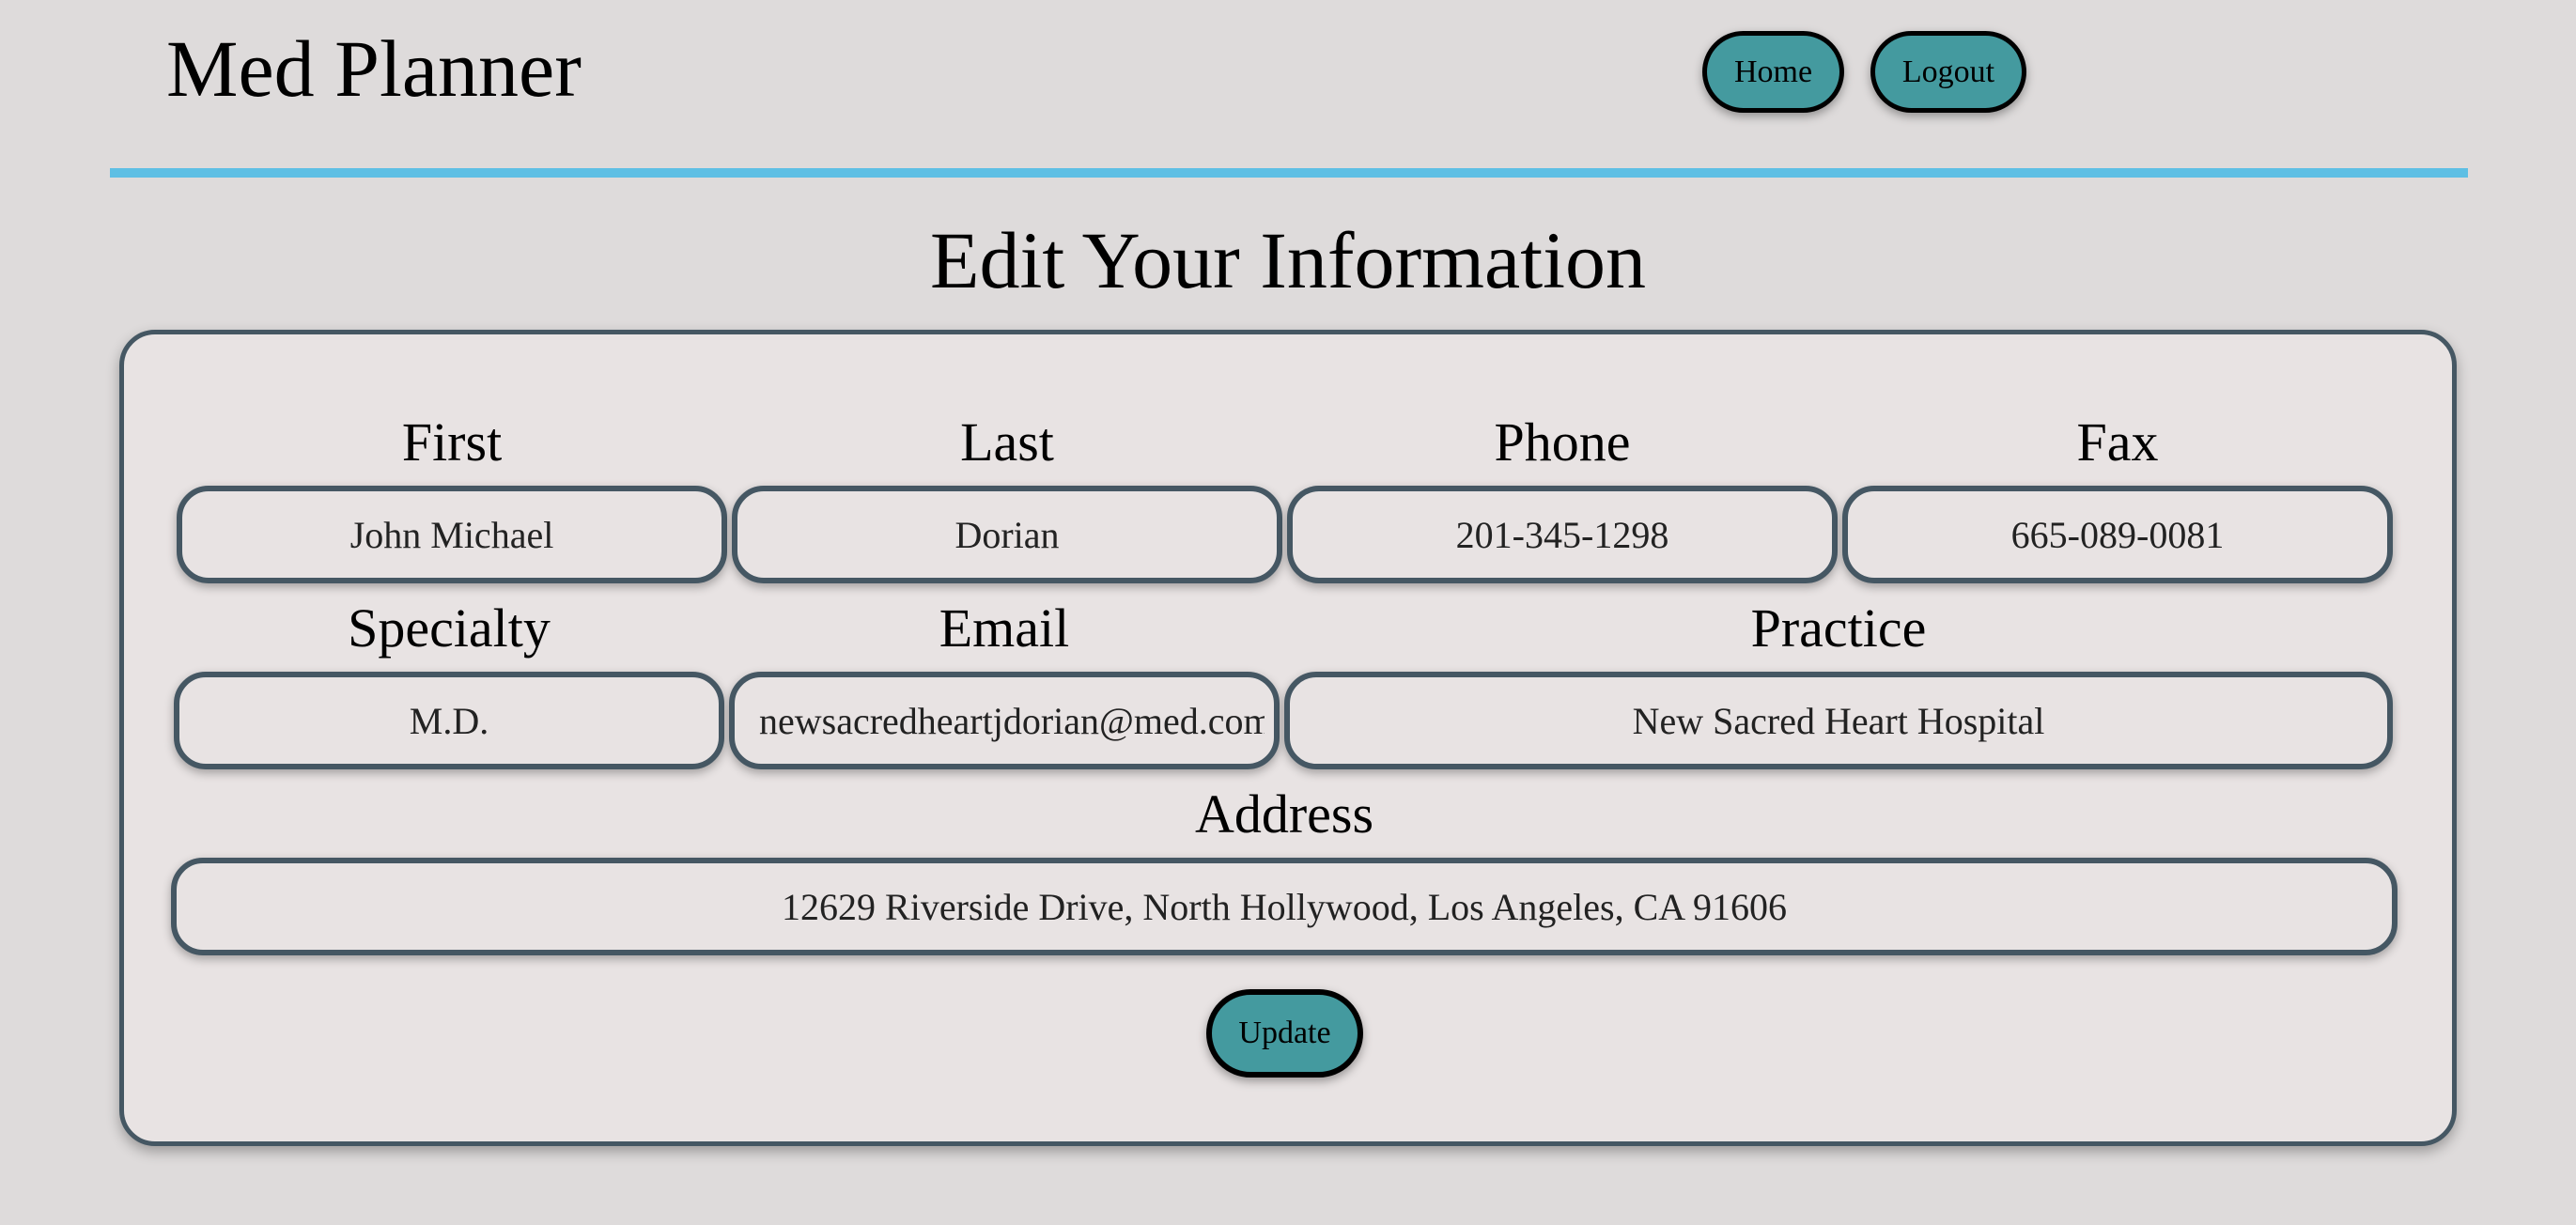 This screenshot has width=2576, height=1225. Describe the element at coordinates (449, 628) in the screenshot. I see `specialty-label: Specialty` at that location.